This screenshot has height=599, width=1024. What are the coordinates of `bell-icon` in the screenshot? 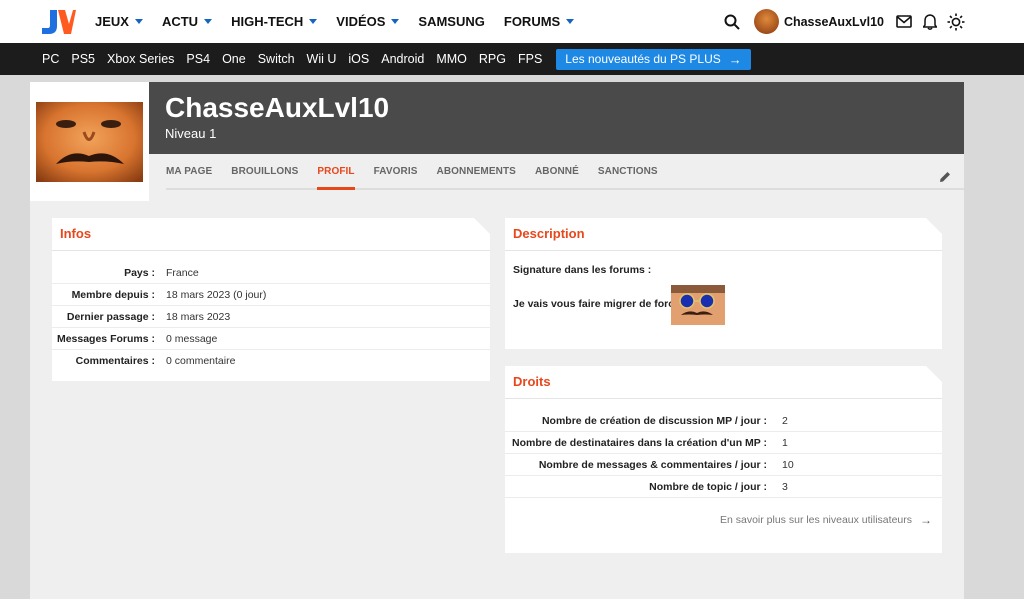 It's located at (930, 22).